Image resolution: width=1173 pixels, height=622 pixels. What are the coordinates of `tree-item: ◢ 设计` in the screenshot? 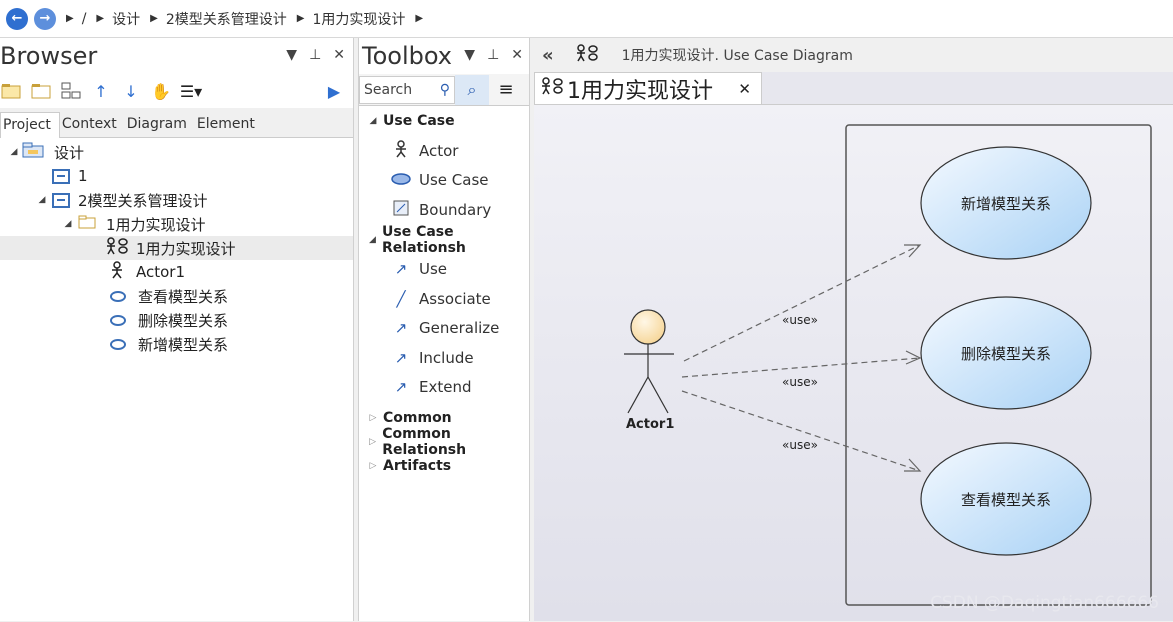 It's located at (176, 152).